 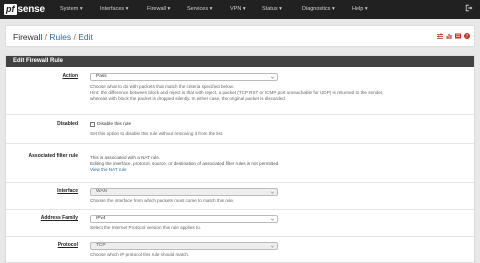 What do you see at coordinates (53, 156) in the screenshot?
I see `associated-rule-label: Associated filter rule` at bounding box center [53, 156].